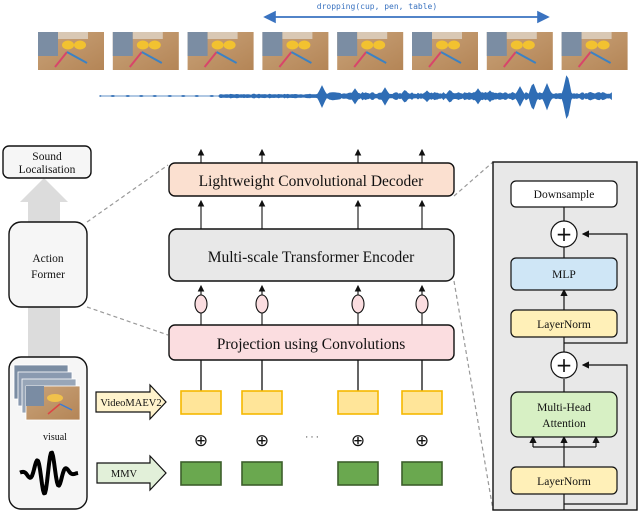  I want to click on add-node-bottom: +, so click(564, 365).